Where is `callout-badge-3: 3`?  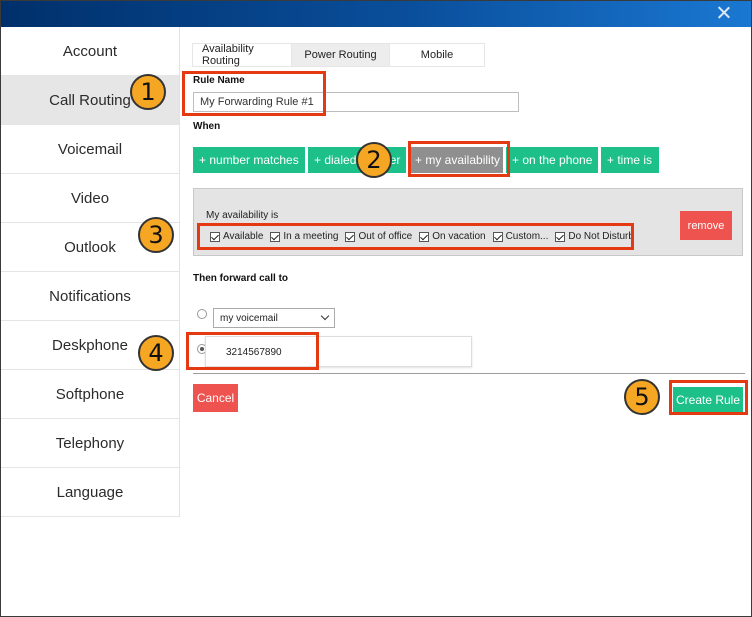 callout-badge-3: 3 is located at coordinates (156, 235).